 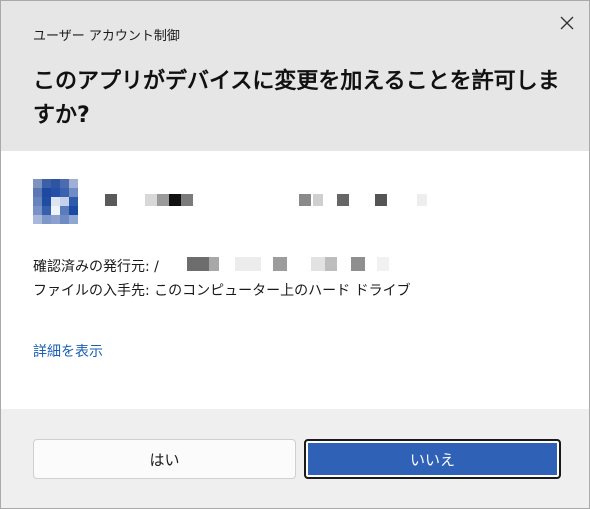 What do you see at coordinates (164, 459) in the screenshot?
I see `yes-button: はい` at bounding box center [164, 459].